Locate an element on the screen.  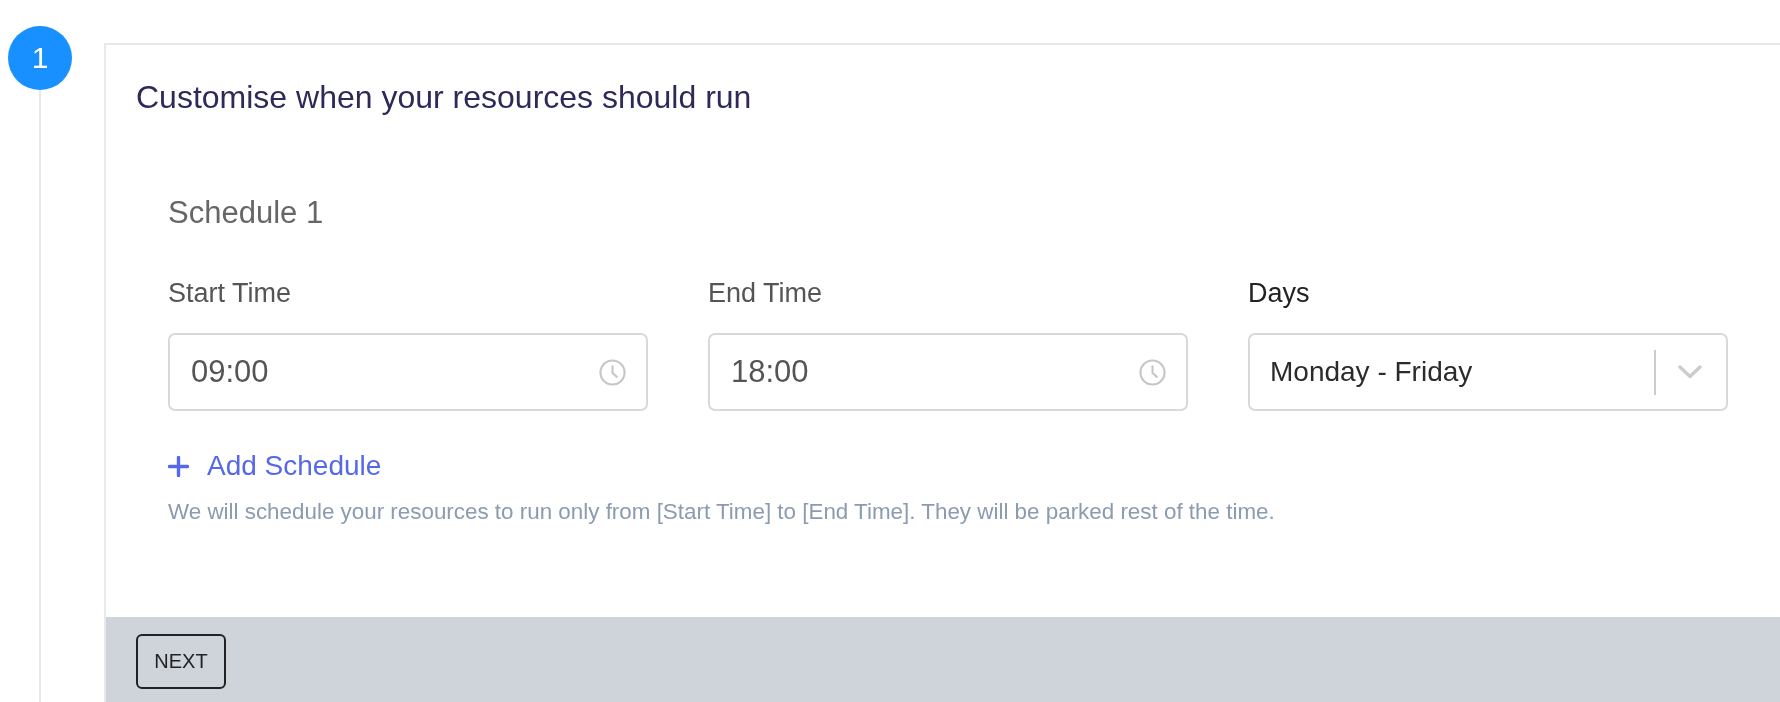
next-button: NEXT is located at coordinates (181, 661).